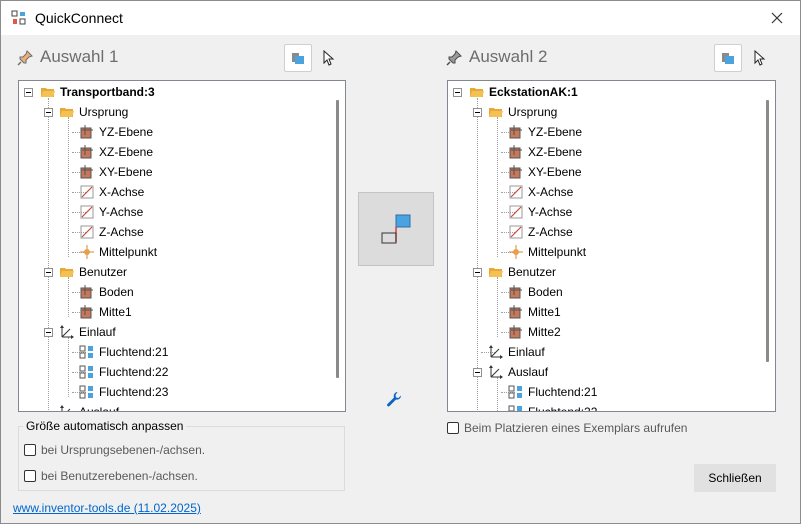 This screenshot has height=524, width=801. Describe the element at coordinates (328, 58) in the screenshot. I see `selection1-pointer-button` at that location.